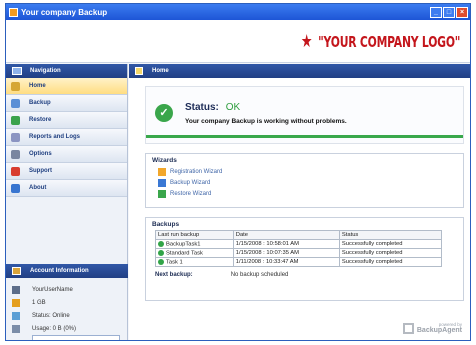 The width and height of the screenshot is (476, 345). I want to click on wizard-label: Restore Wizard, so click(191, 193).